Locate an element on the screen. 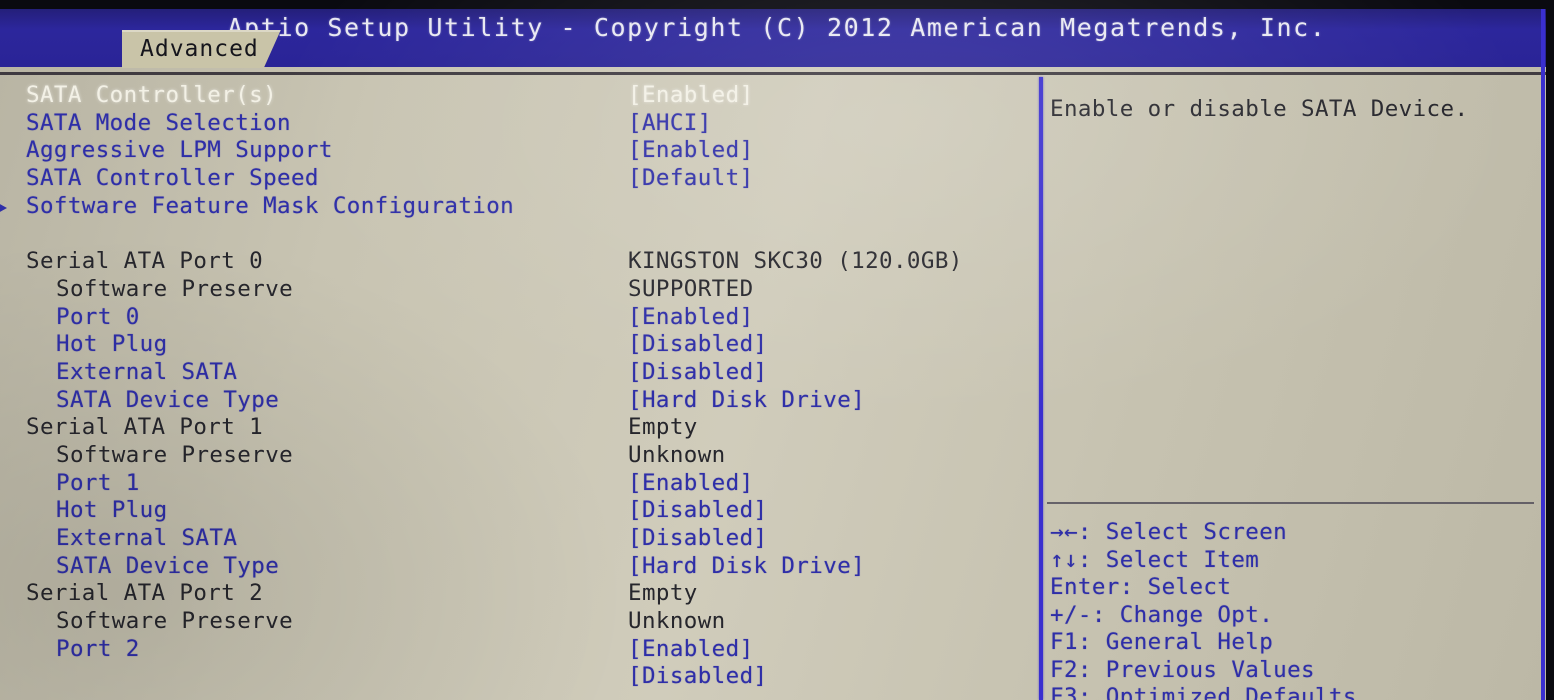 The width and height of the screenshot is (1554, 700). setting-label: Serial ATA Port 1 is located at coordinates (145, 427).